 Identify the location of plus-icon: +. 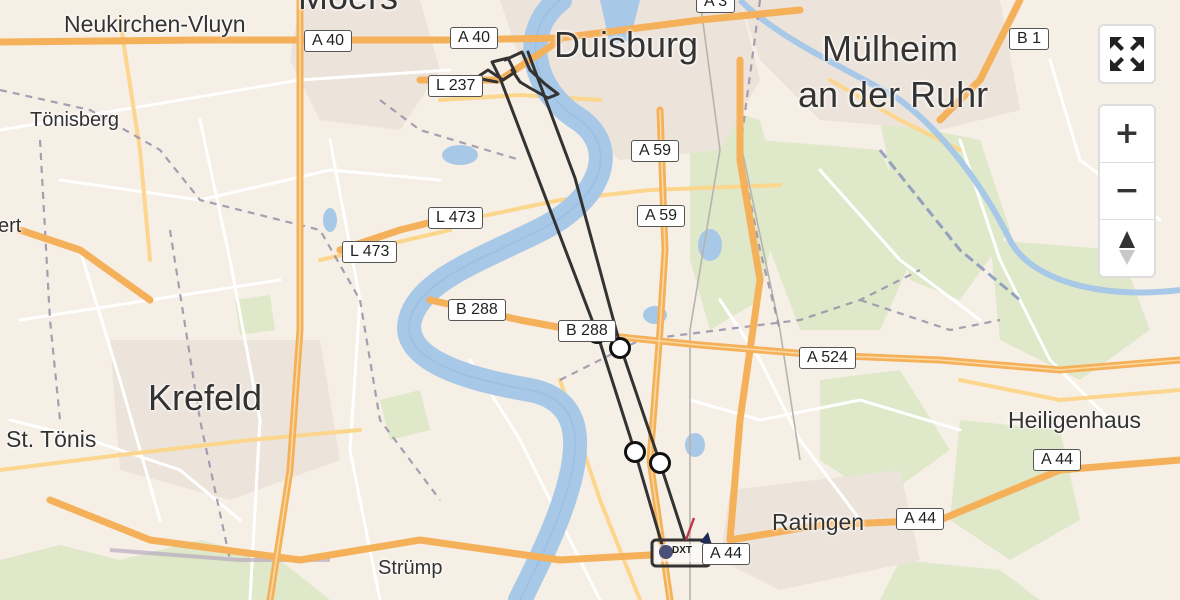
(1127, 133).